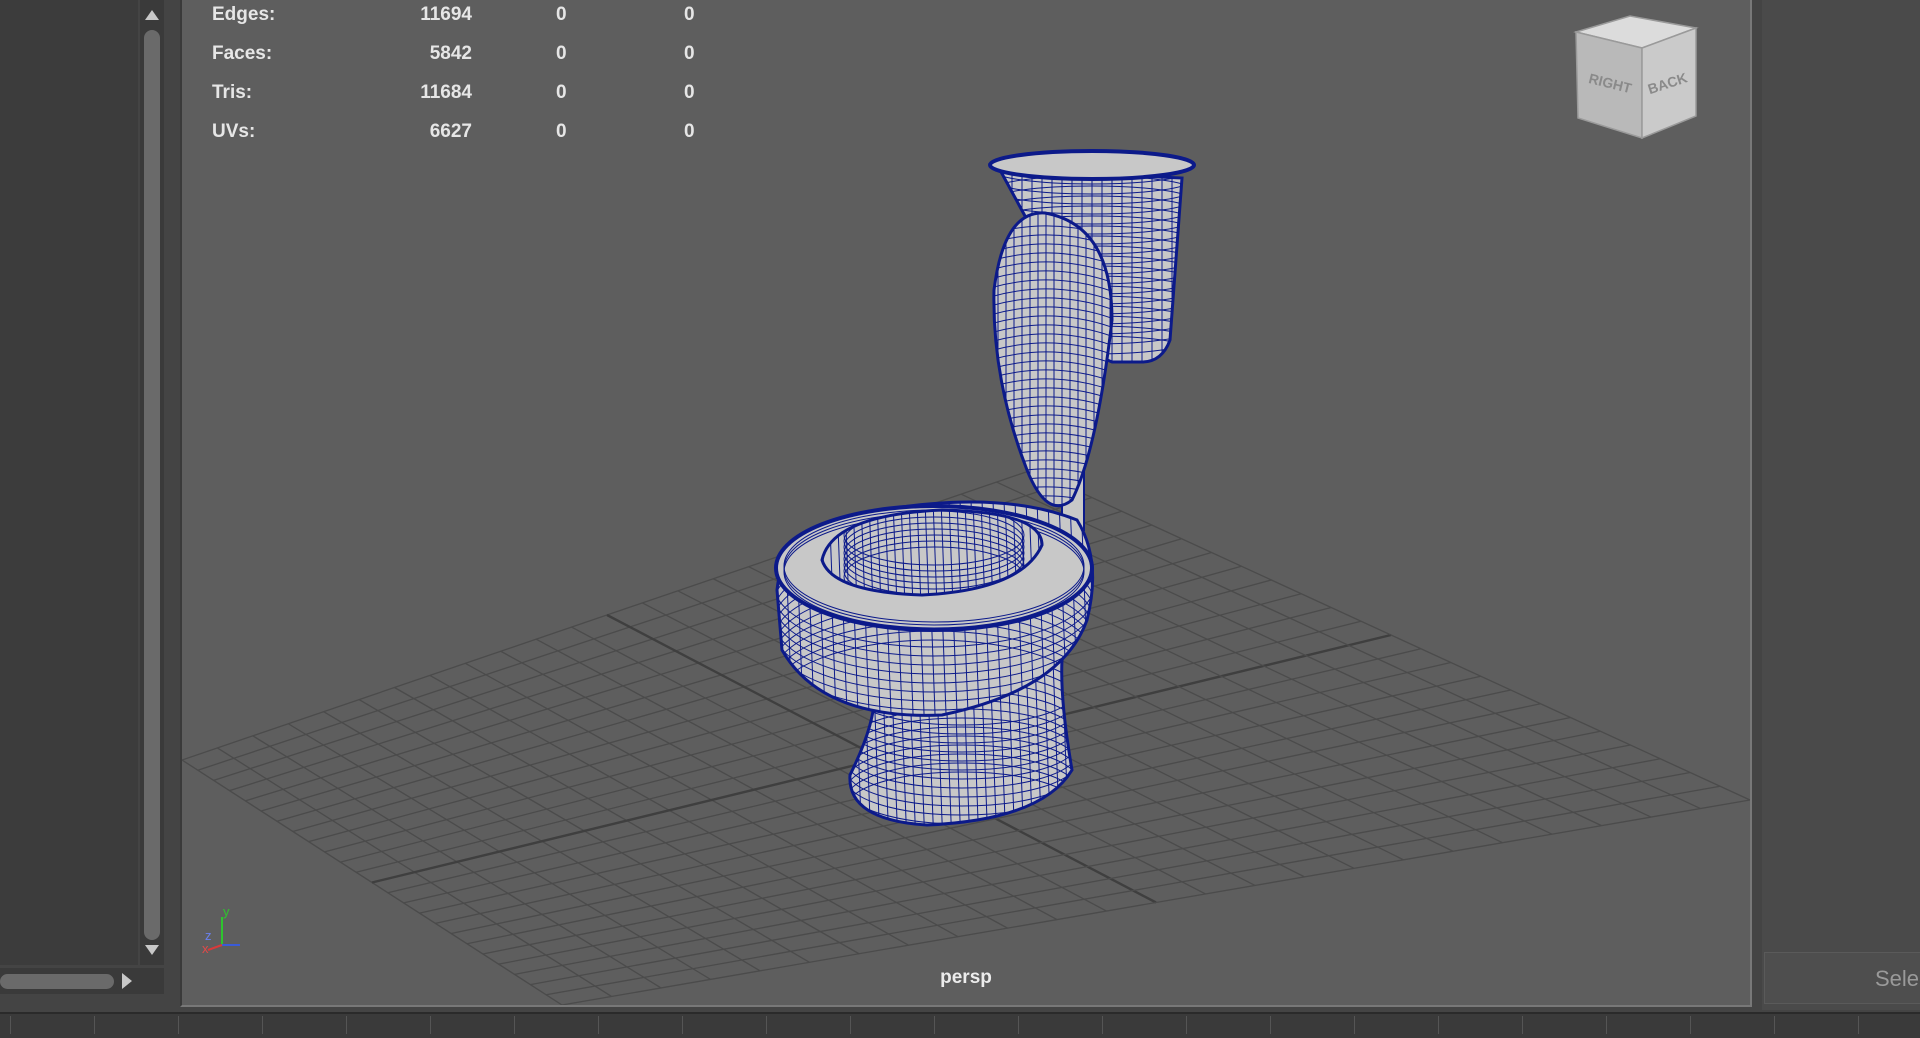 The width and height of the screenshot is (1920, 1038). I want to click on outliner-horizontal-scrollbar, so click(82, 981).